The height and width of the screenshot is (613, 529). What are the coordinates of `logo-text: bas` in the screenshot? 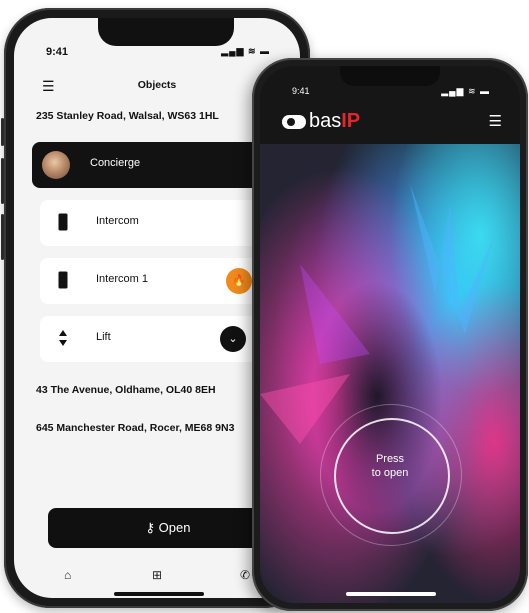 It's located at (325, 121).